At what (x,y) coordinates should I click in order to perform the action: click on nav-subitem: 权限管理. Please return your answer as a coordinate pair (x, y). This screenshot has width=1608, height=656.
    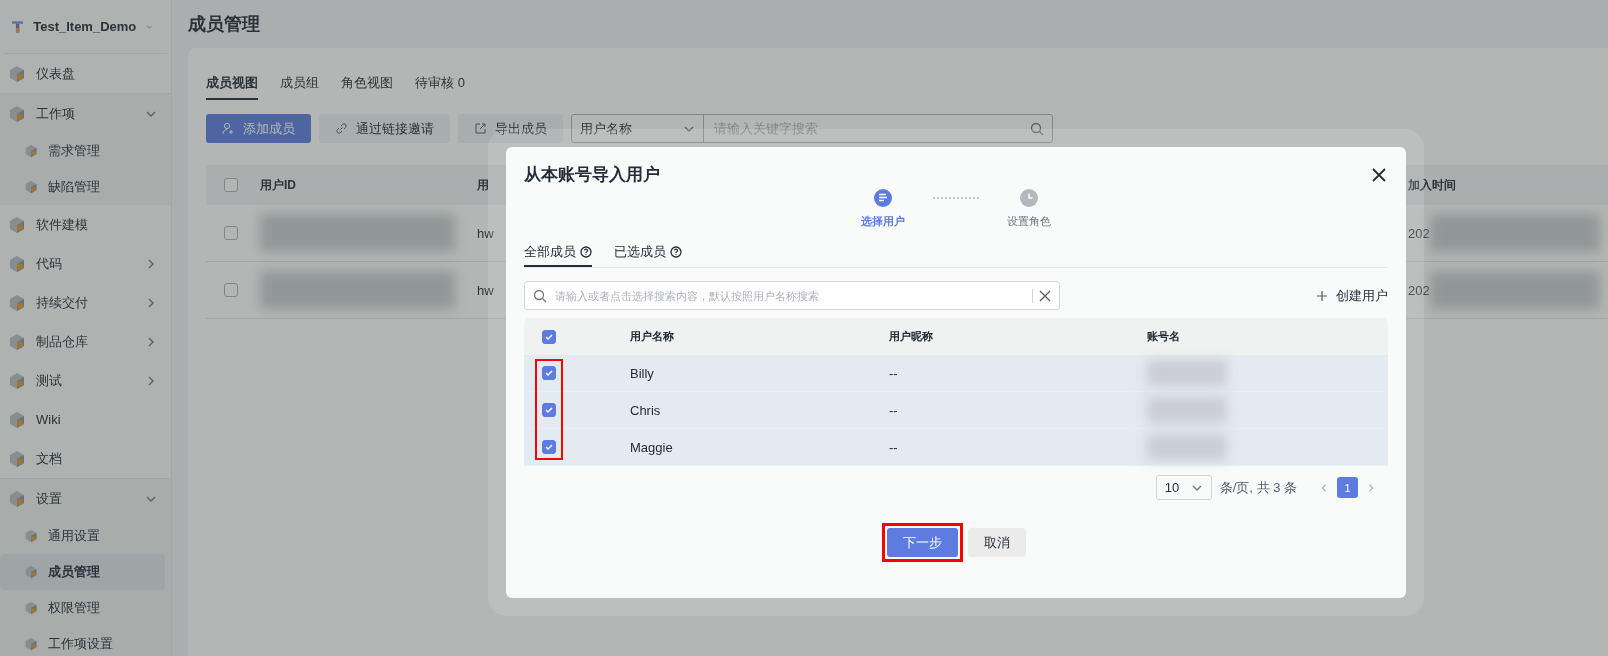
    Looking at the image, I should click on (82, 608).